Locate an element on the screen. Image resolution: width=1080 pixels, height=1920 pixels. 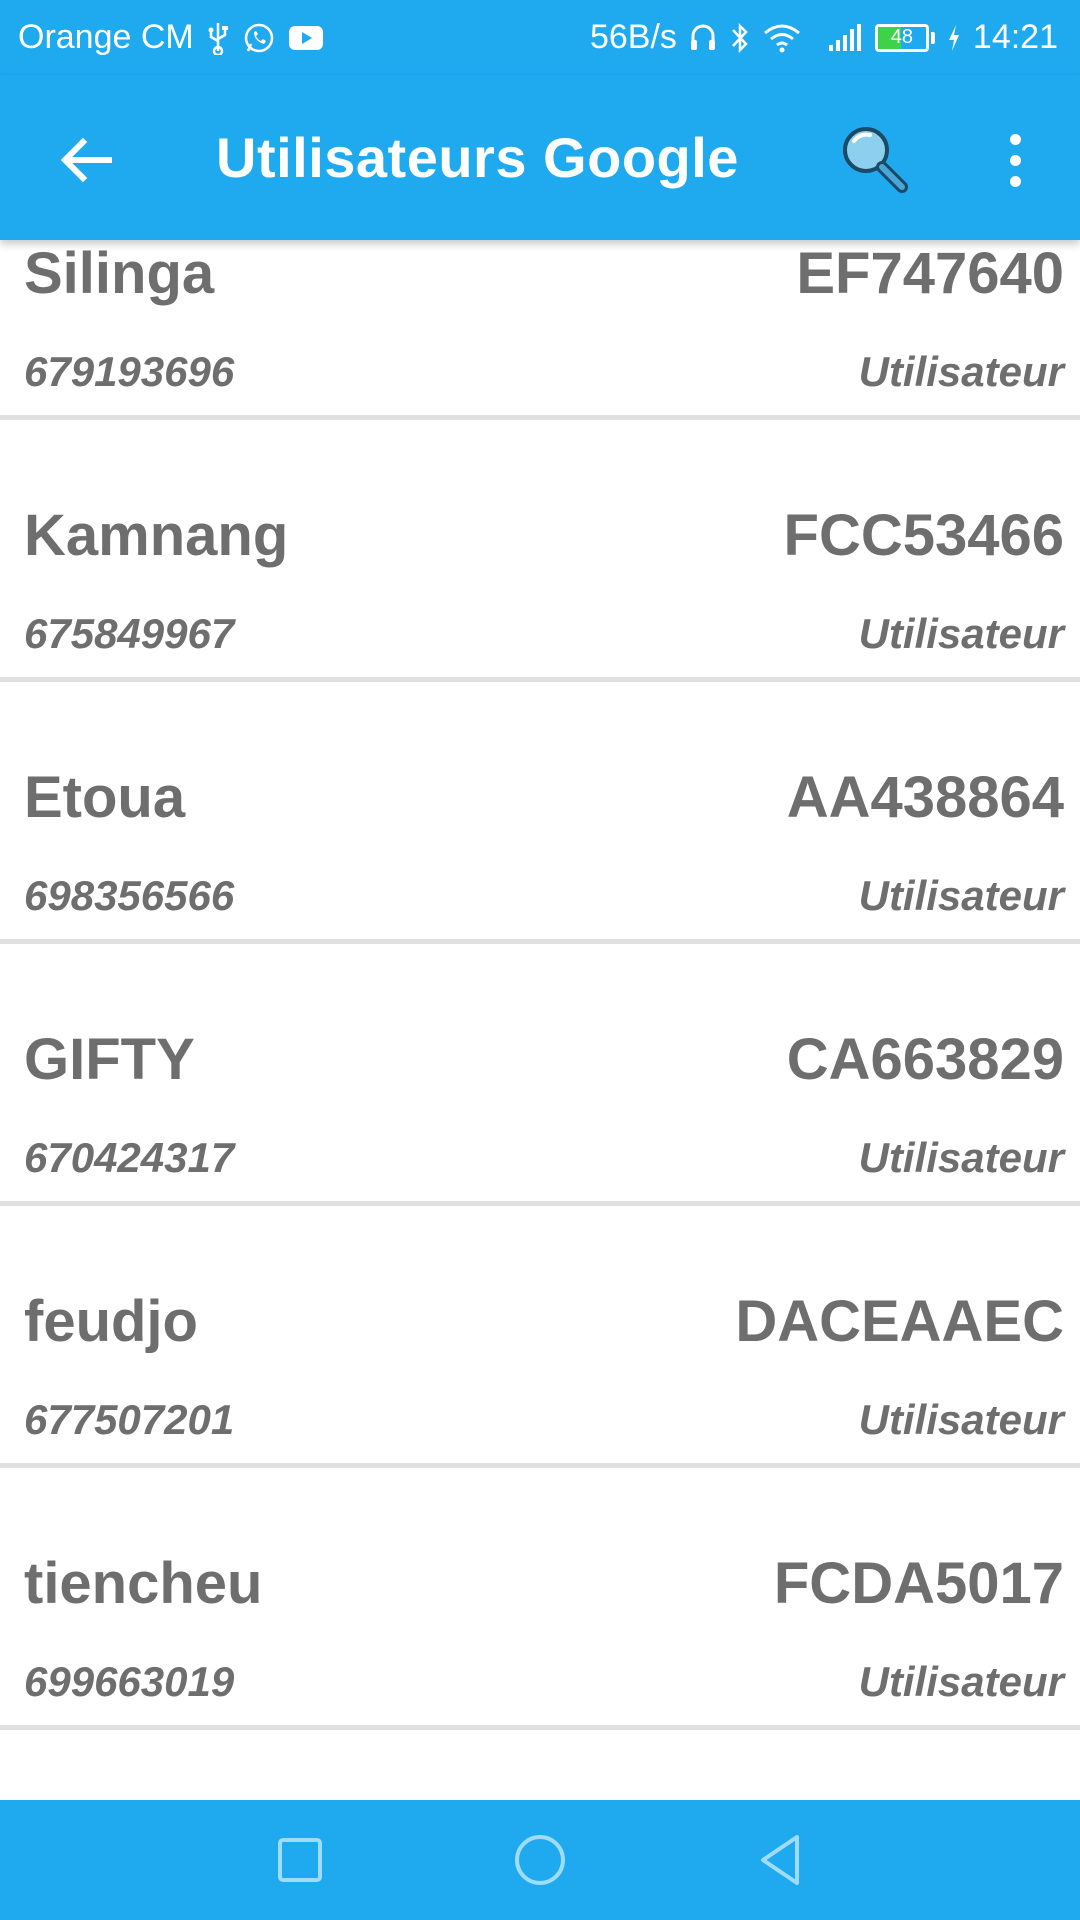
back-arrow-icon is located at coordinates (86, 160).